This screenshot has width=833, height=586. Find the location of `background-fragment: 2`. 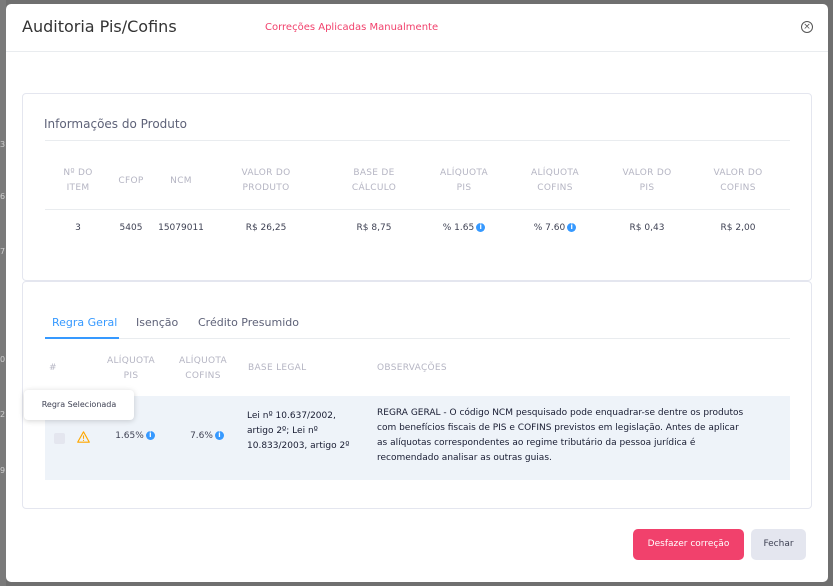

background-fragment: 2 is located at coordinates (3, 414).